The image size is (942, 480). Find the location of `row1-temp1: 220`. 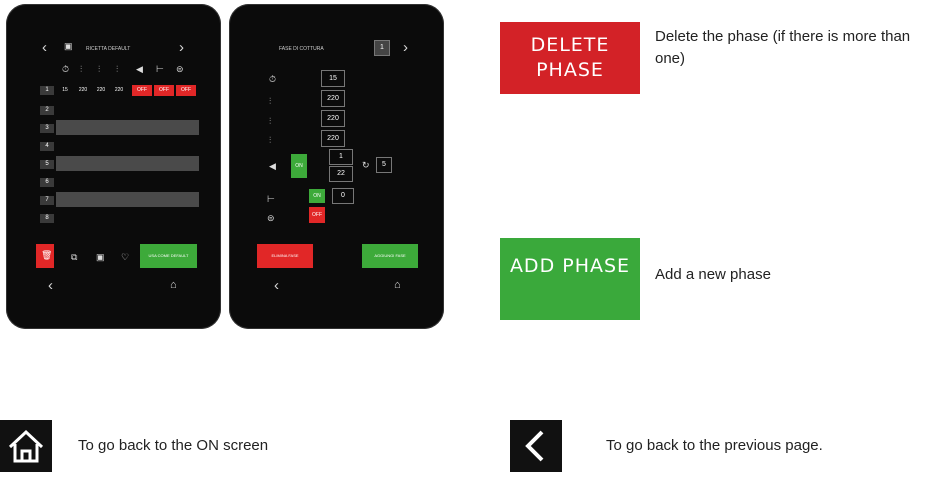

row1-temp1: 220 is located at coordinates (83, 90).